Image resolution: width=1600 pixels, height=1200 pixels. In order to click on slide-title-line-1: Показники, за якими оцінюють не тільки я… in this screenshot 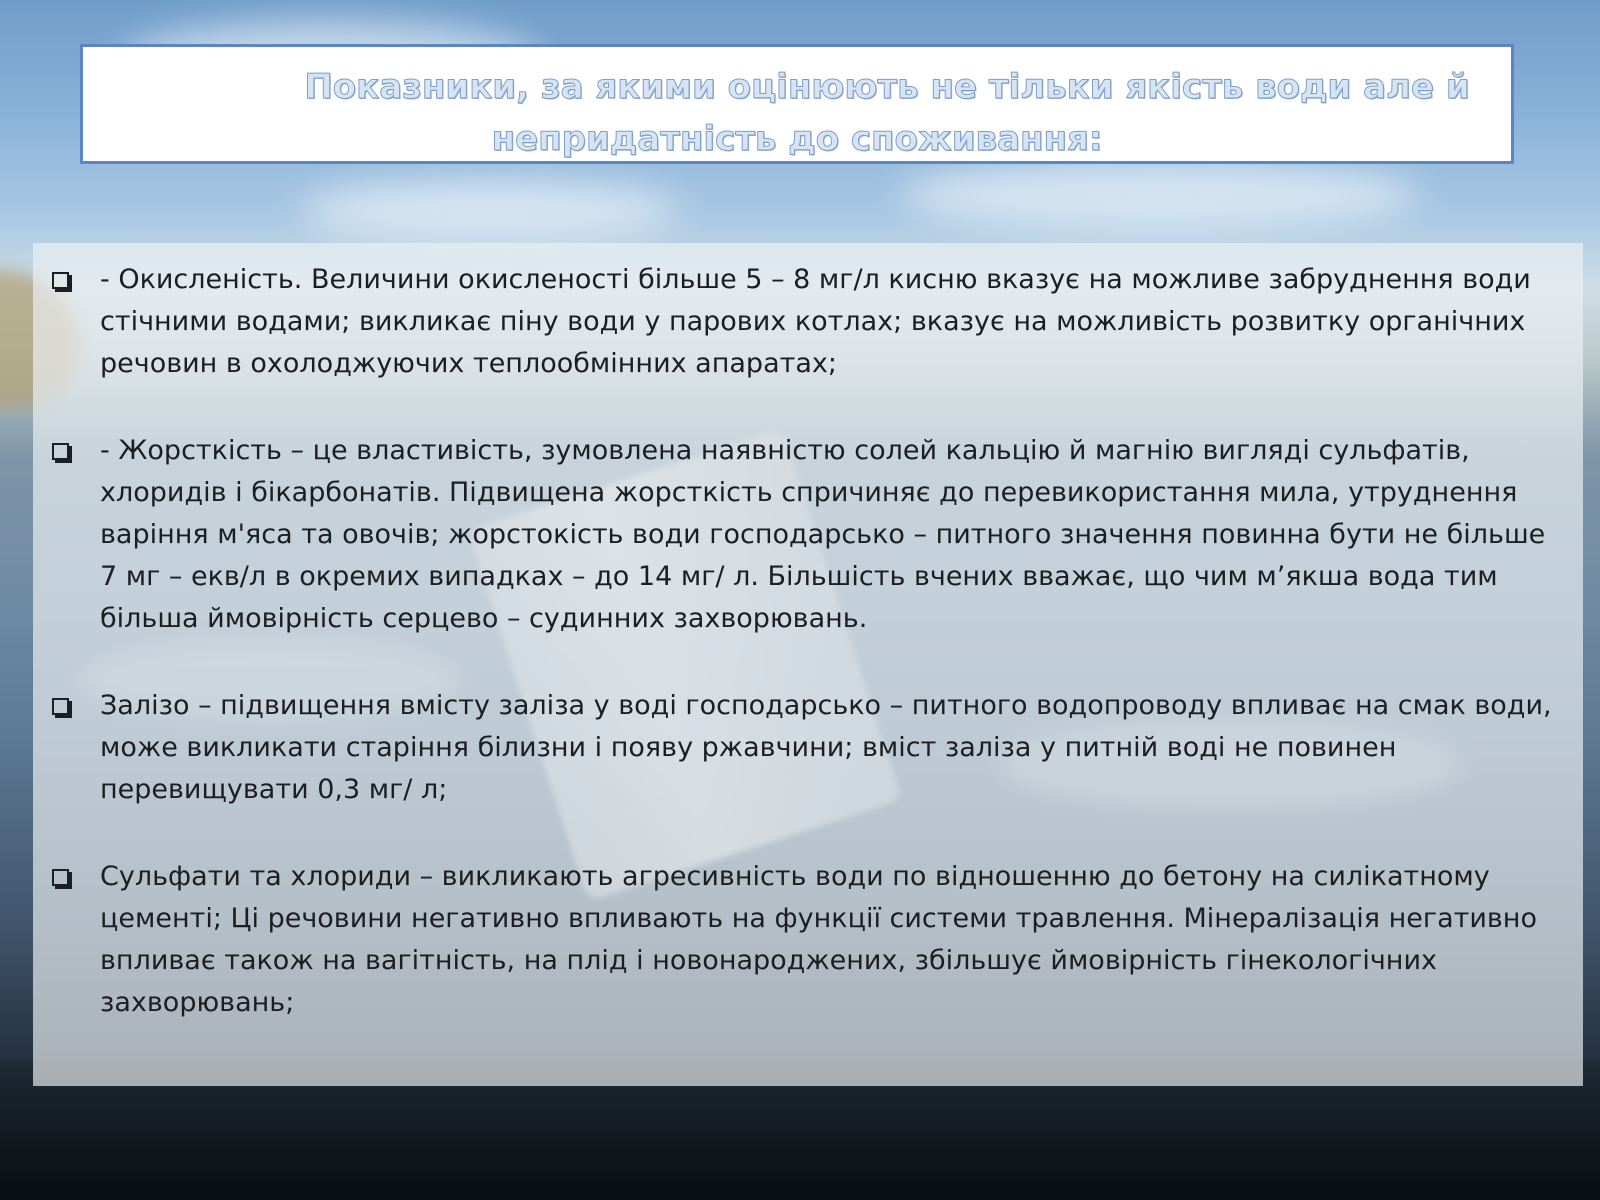, I will do `click(887, 87)`.